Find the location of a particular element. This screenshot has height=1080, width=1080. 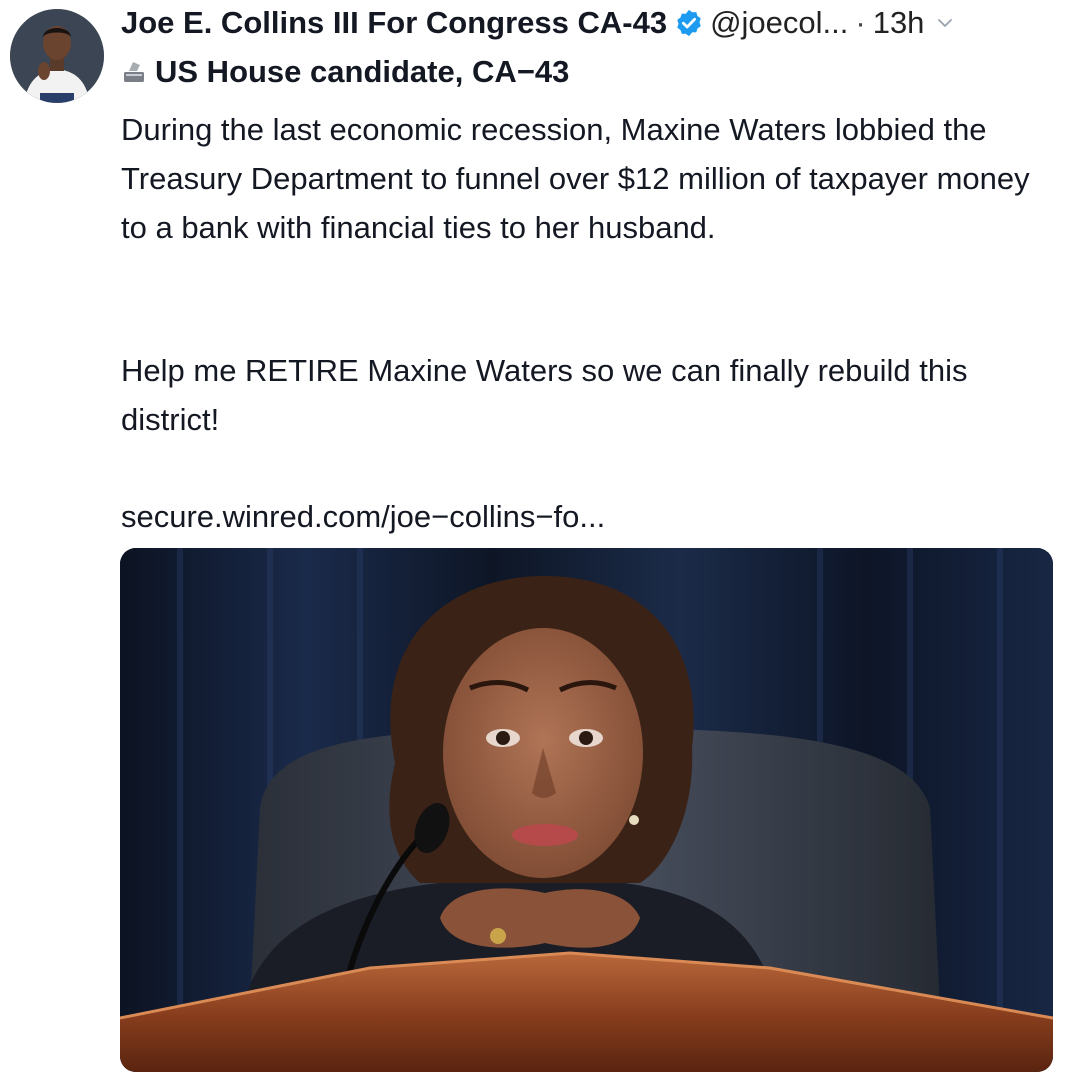

candidate-label: US House candidate, CA−43 is located at coordinates (362, 71).